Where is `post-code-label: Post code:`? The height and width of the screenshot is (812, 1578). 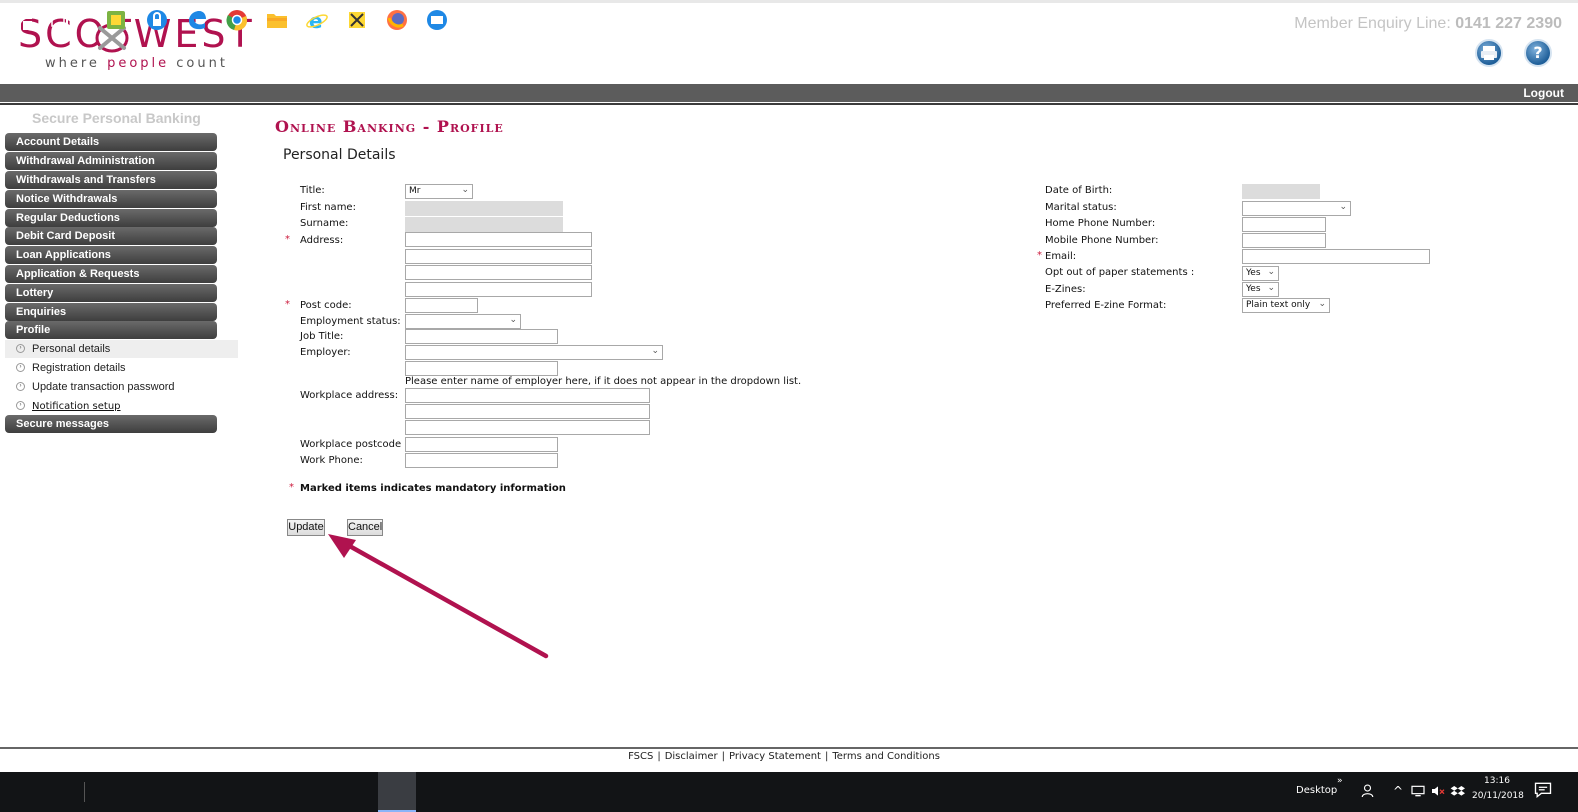
post-code-label: Post code: is located at coordinates (326, 305).